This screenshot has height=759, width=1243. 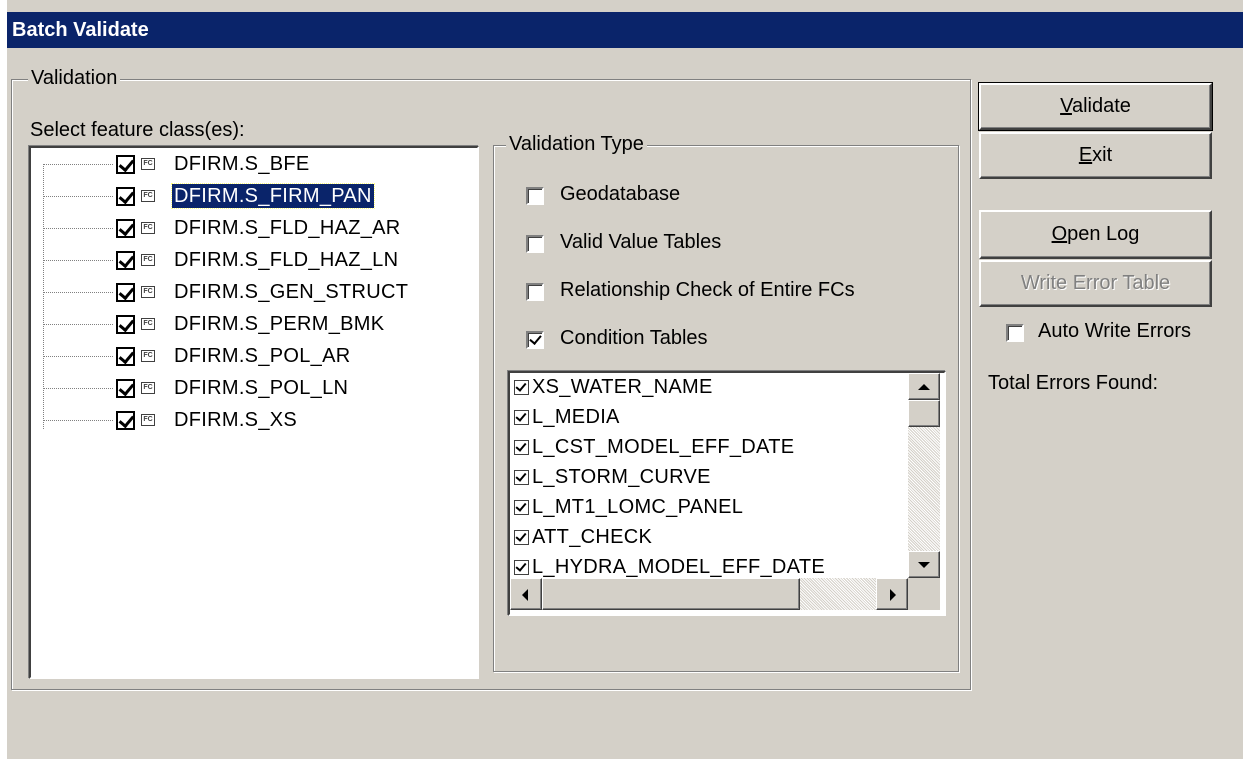 I want to click on total-errors-label: Total Errors Found:, so click(x=1073, y=383).